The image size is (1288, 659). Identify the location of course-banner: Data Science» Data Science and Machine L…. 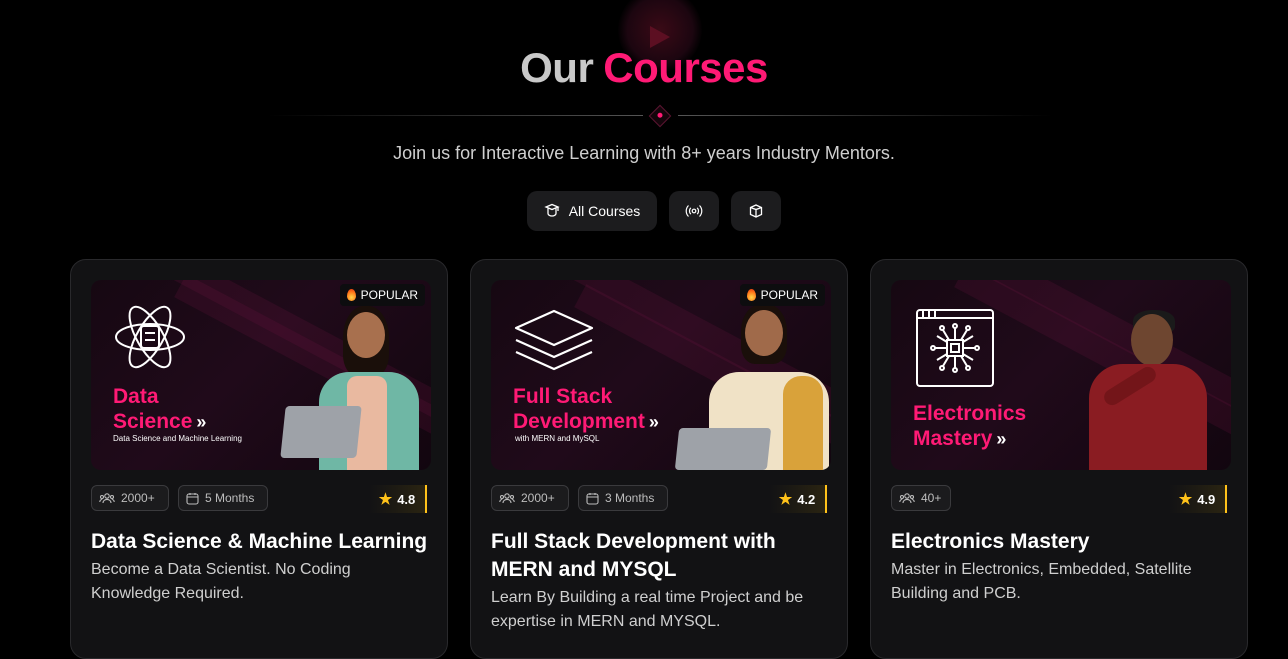
(261, 375).